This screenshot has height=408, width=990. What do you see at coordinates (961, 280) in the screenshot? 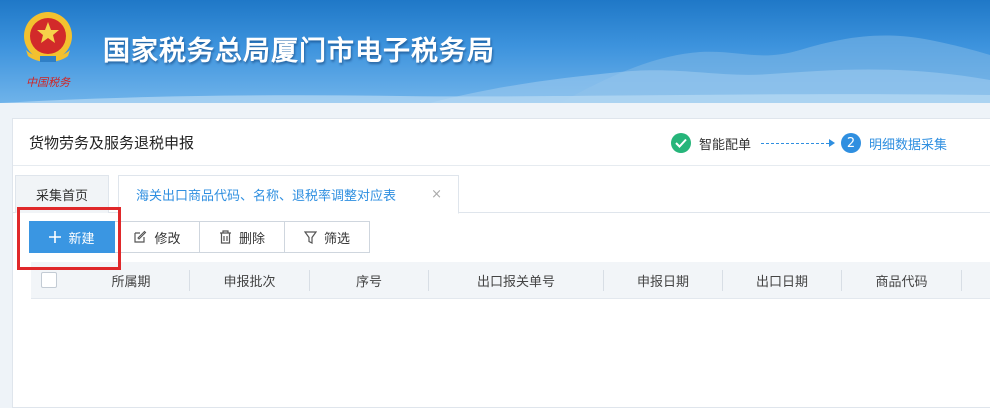
I see `column-divider` at bounding box center [961, 280].